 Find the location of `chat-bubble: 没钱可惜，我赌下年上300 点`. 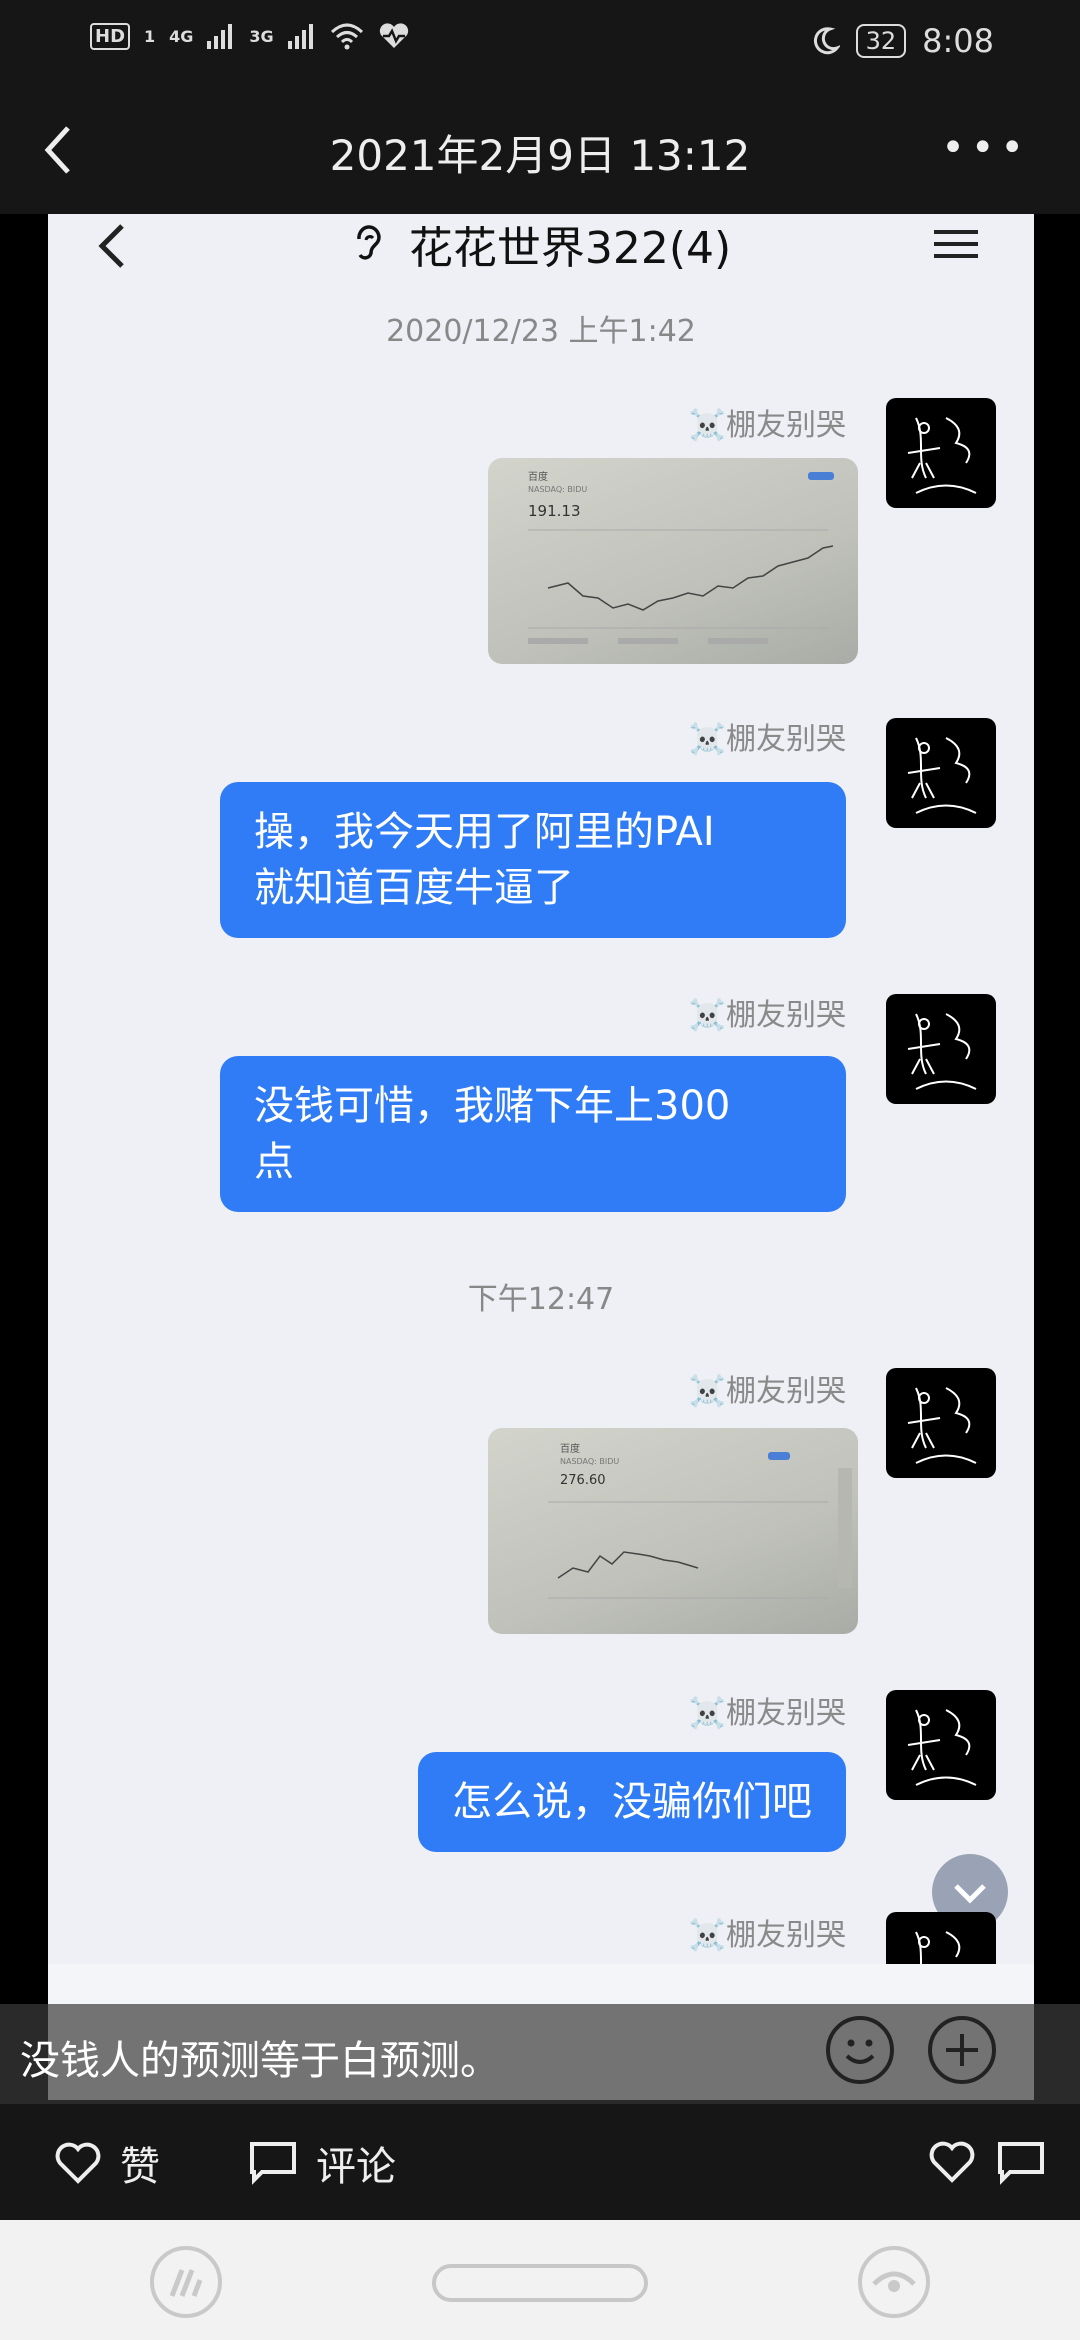

chat-bubble: 没钱可惜，我赌下年上300 点 is located at coordinates (533, 1134).